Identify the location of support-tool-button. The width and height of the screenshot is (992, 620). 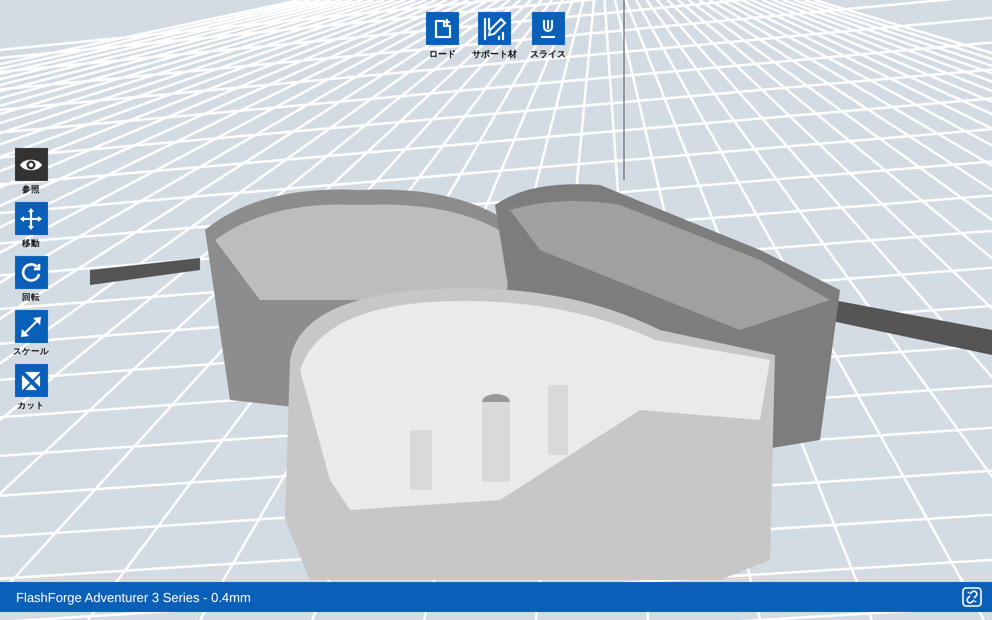
(494, 28).